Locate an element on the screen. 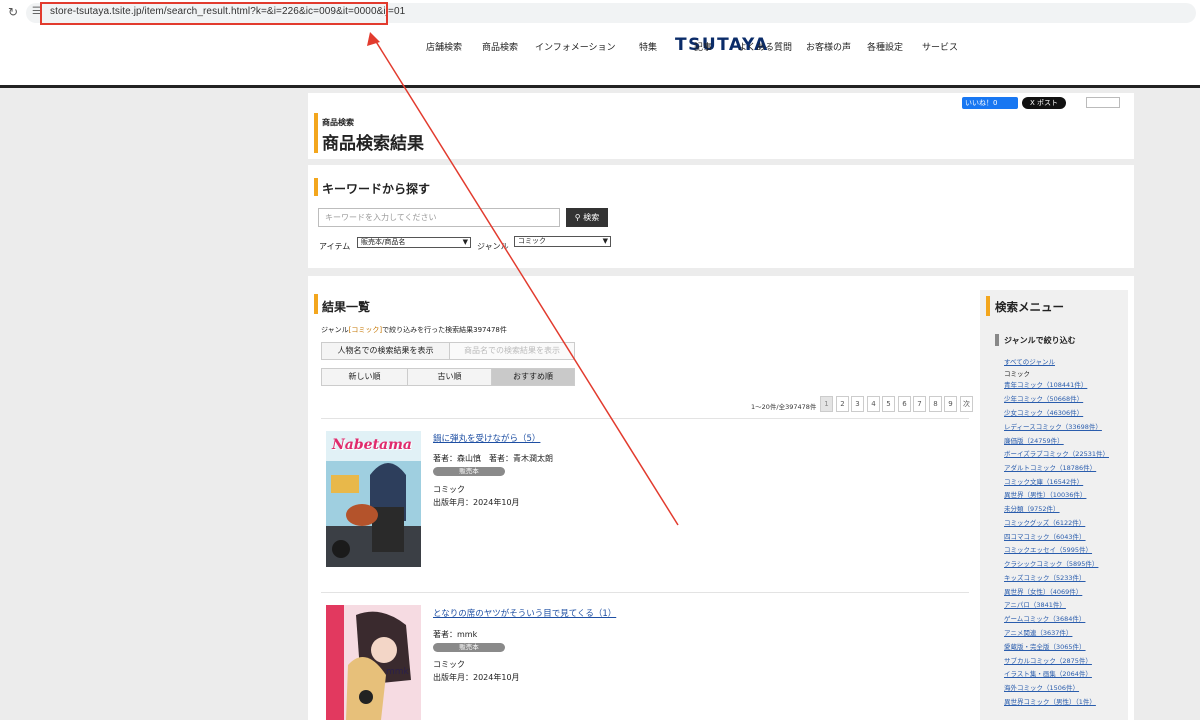 Image resolution: width=1200 pixels, height=720 pixels. genre-link: イラスト集・画集（2064件） is located at coordinates (1048, 673).